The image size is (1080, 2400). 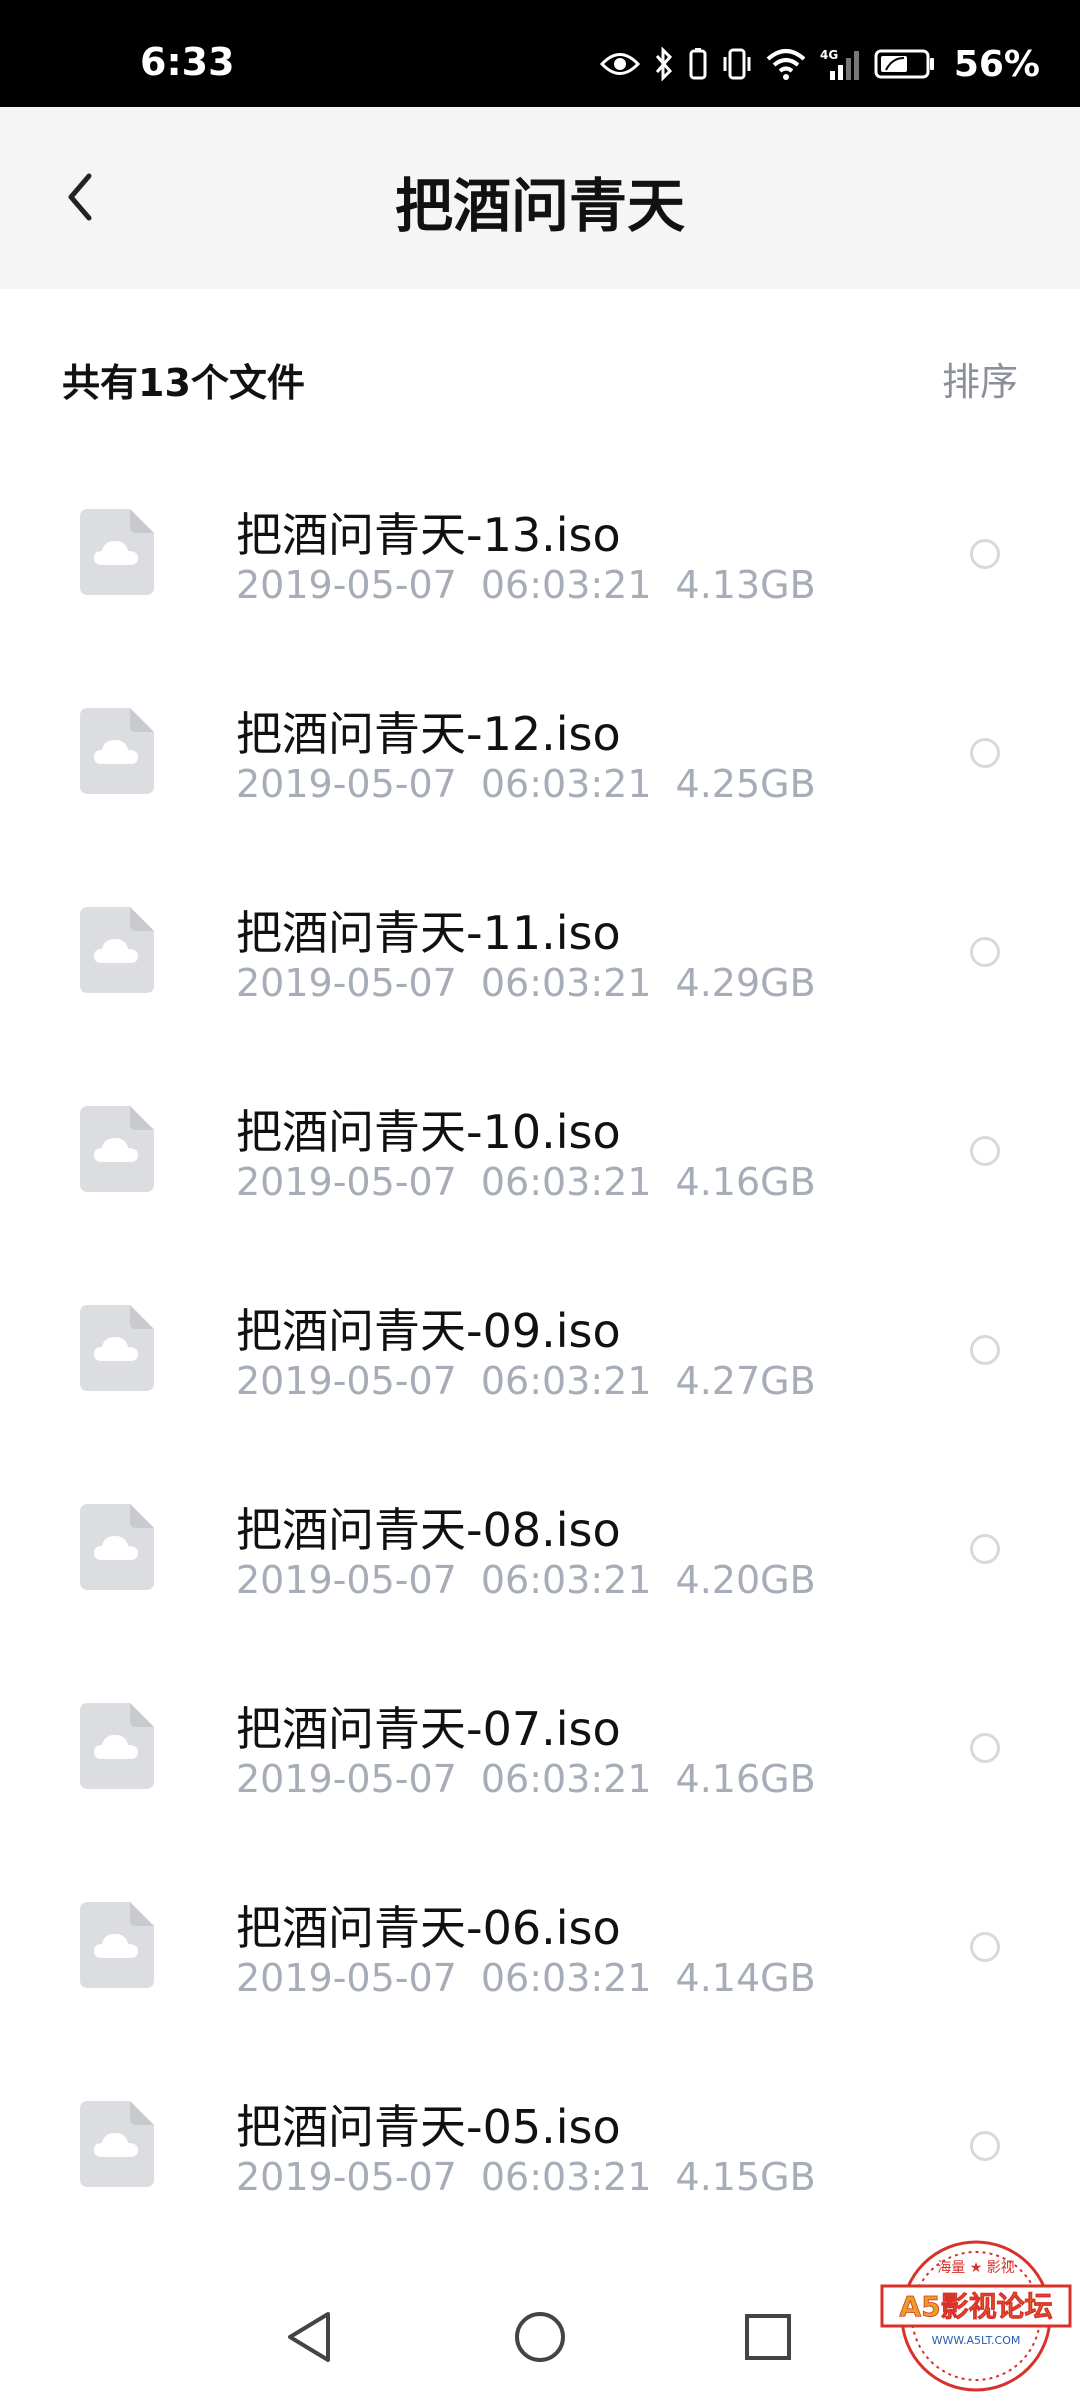 What do you see at coordinates (745, 1978) in the screenshot?
I see `file-size: 4.14GB` at bounding box center [745, 1978].